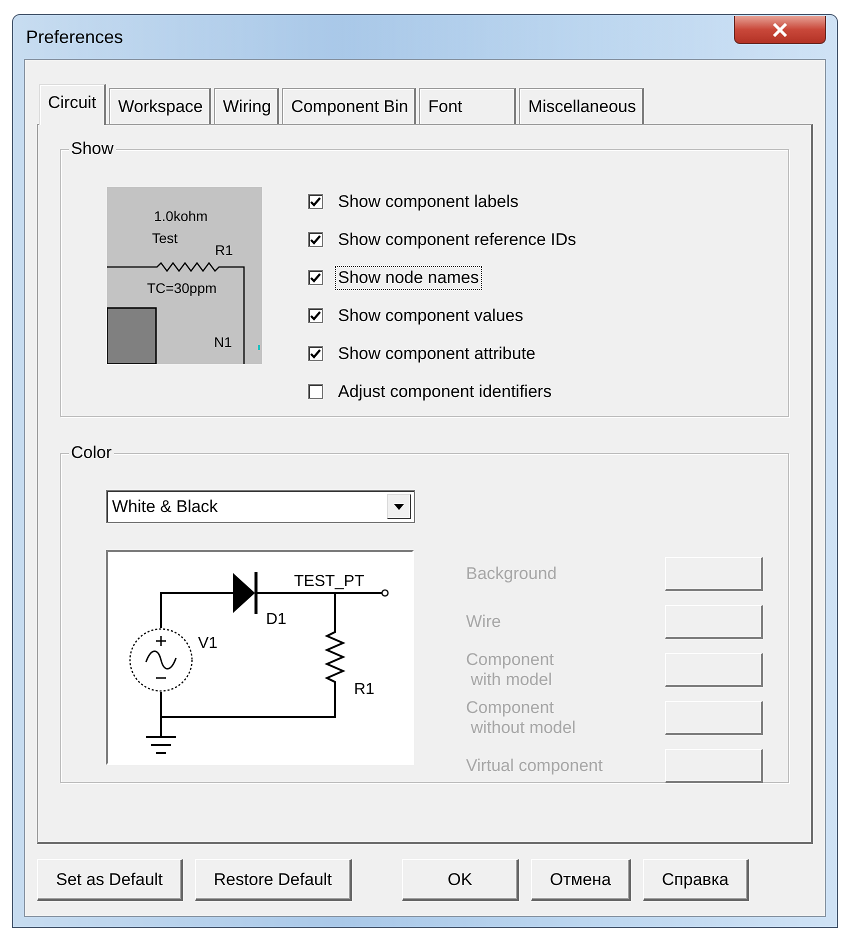 This screenshot has height=940, width=841. Describe the element at coordinates (182, 288) in the screenshot. I see `preview-label: TC=30ppm` at that location.